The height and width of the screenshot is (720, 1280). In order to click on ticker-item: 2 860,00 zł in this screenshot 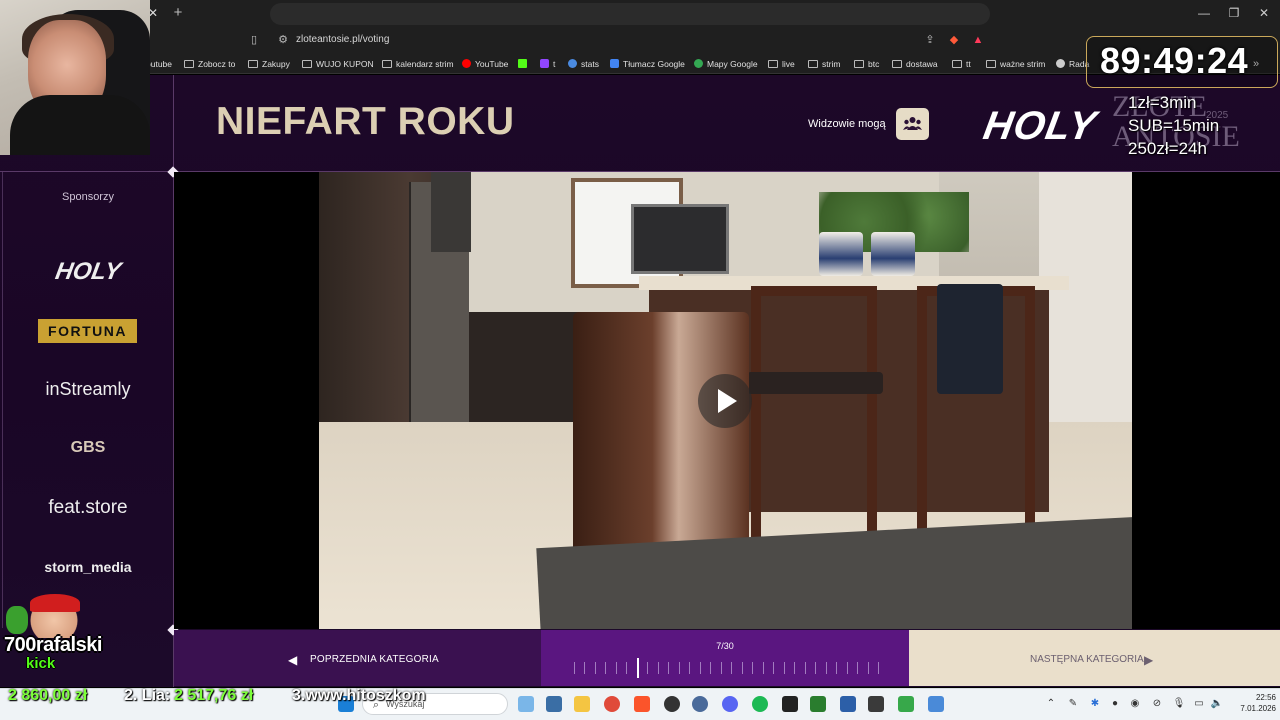, I will do `click(48, 695)`.